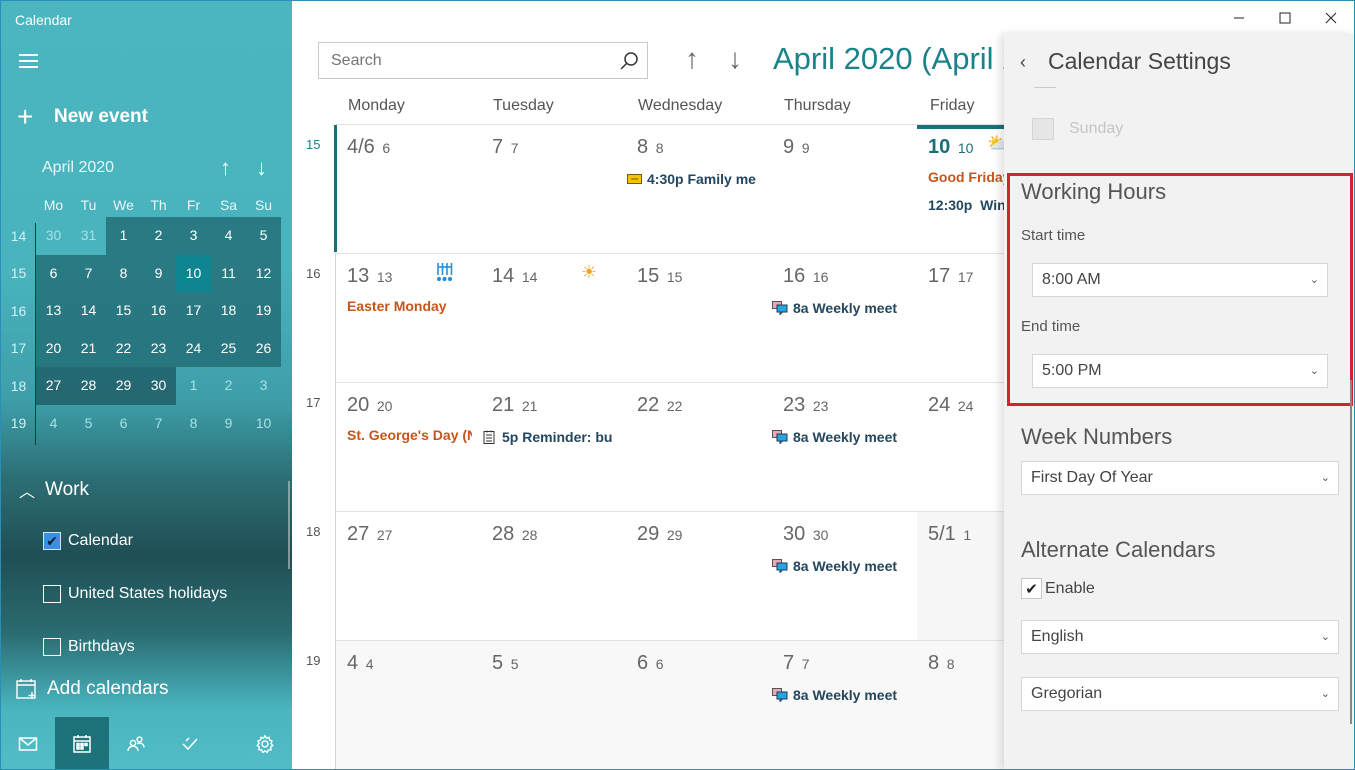 The height and width of the screenshot is (770, 1355). What do you see at coordinates (1058, 588) in the screenshot?
I see `enable-alternate-calendars-checkbox: ✔ Enable` at bounding box center [1058, 588].